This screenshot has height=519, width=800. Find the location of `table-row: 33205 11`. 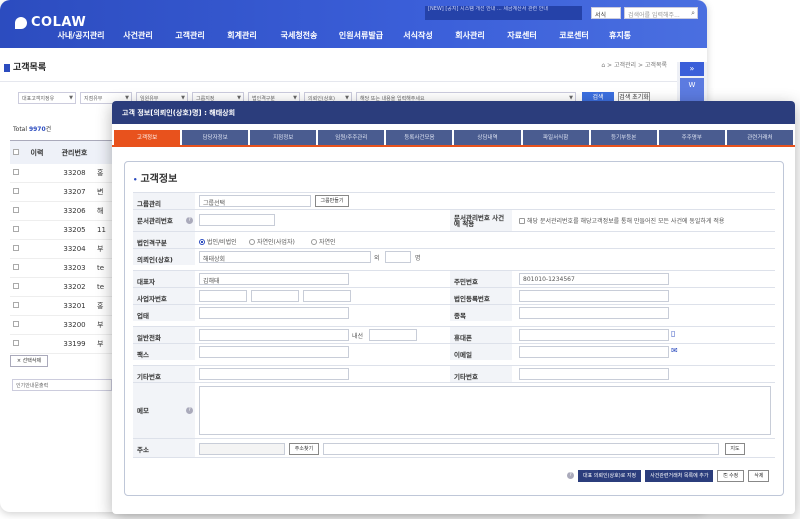

table-row: 33205 11 is located at coordinates (61, 230).